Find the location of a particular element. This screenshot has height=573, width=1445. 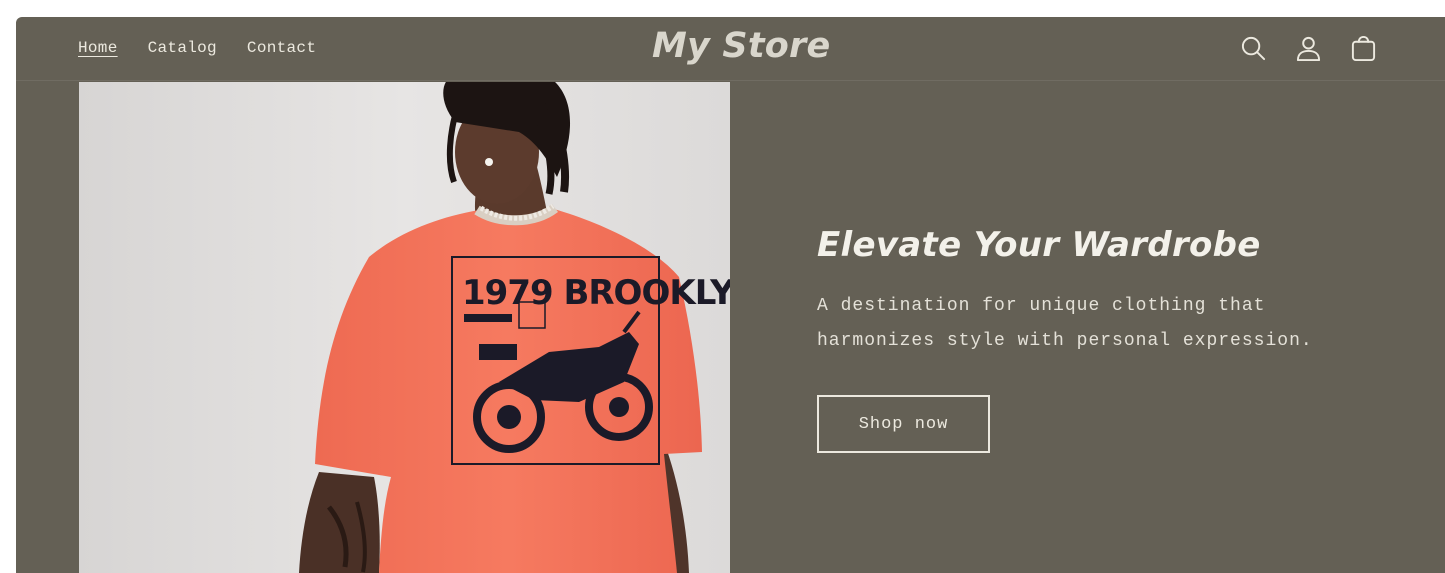

header-icons is located at coordinates (1308, 48).